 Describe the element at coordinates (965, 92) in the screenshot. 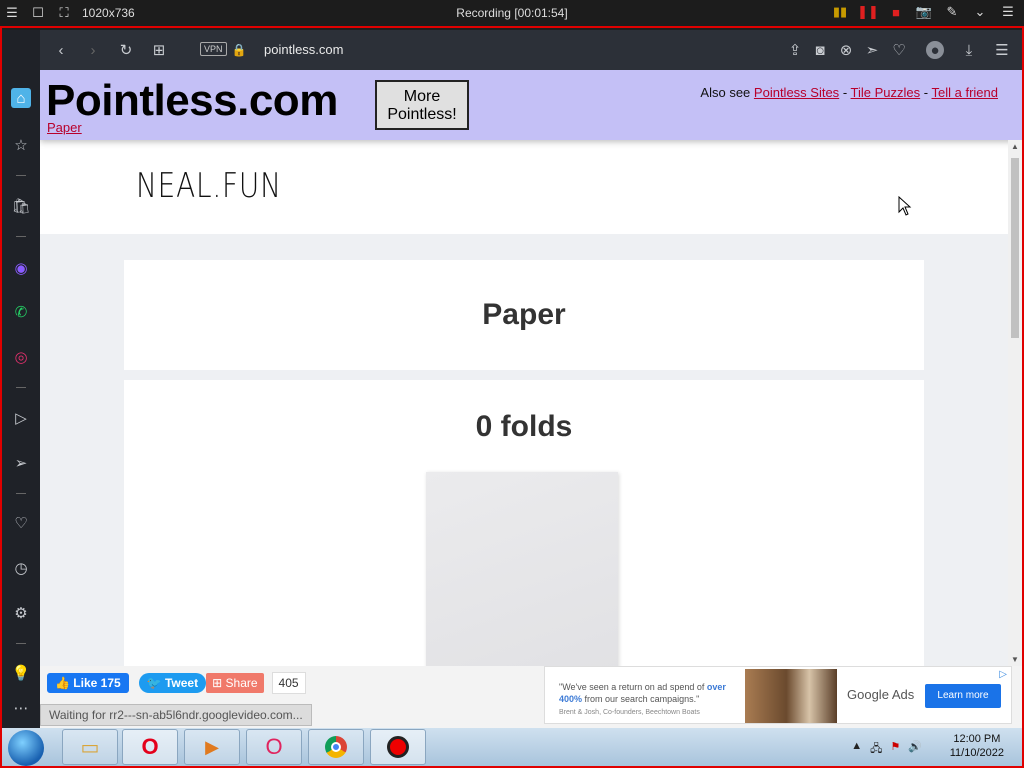

I see `tell-a-friend-link: Tell a friend` at that location.